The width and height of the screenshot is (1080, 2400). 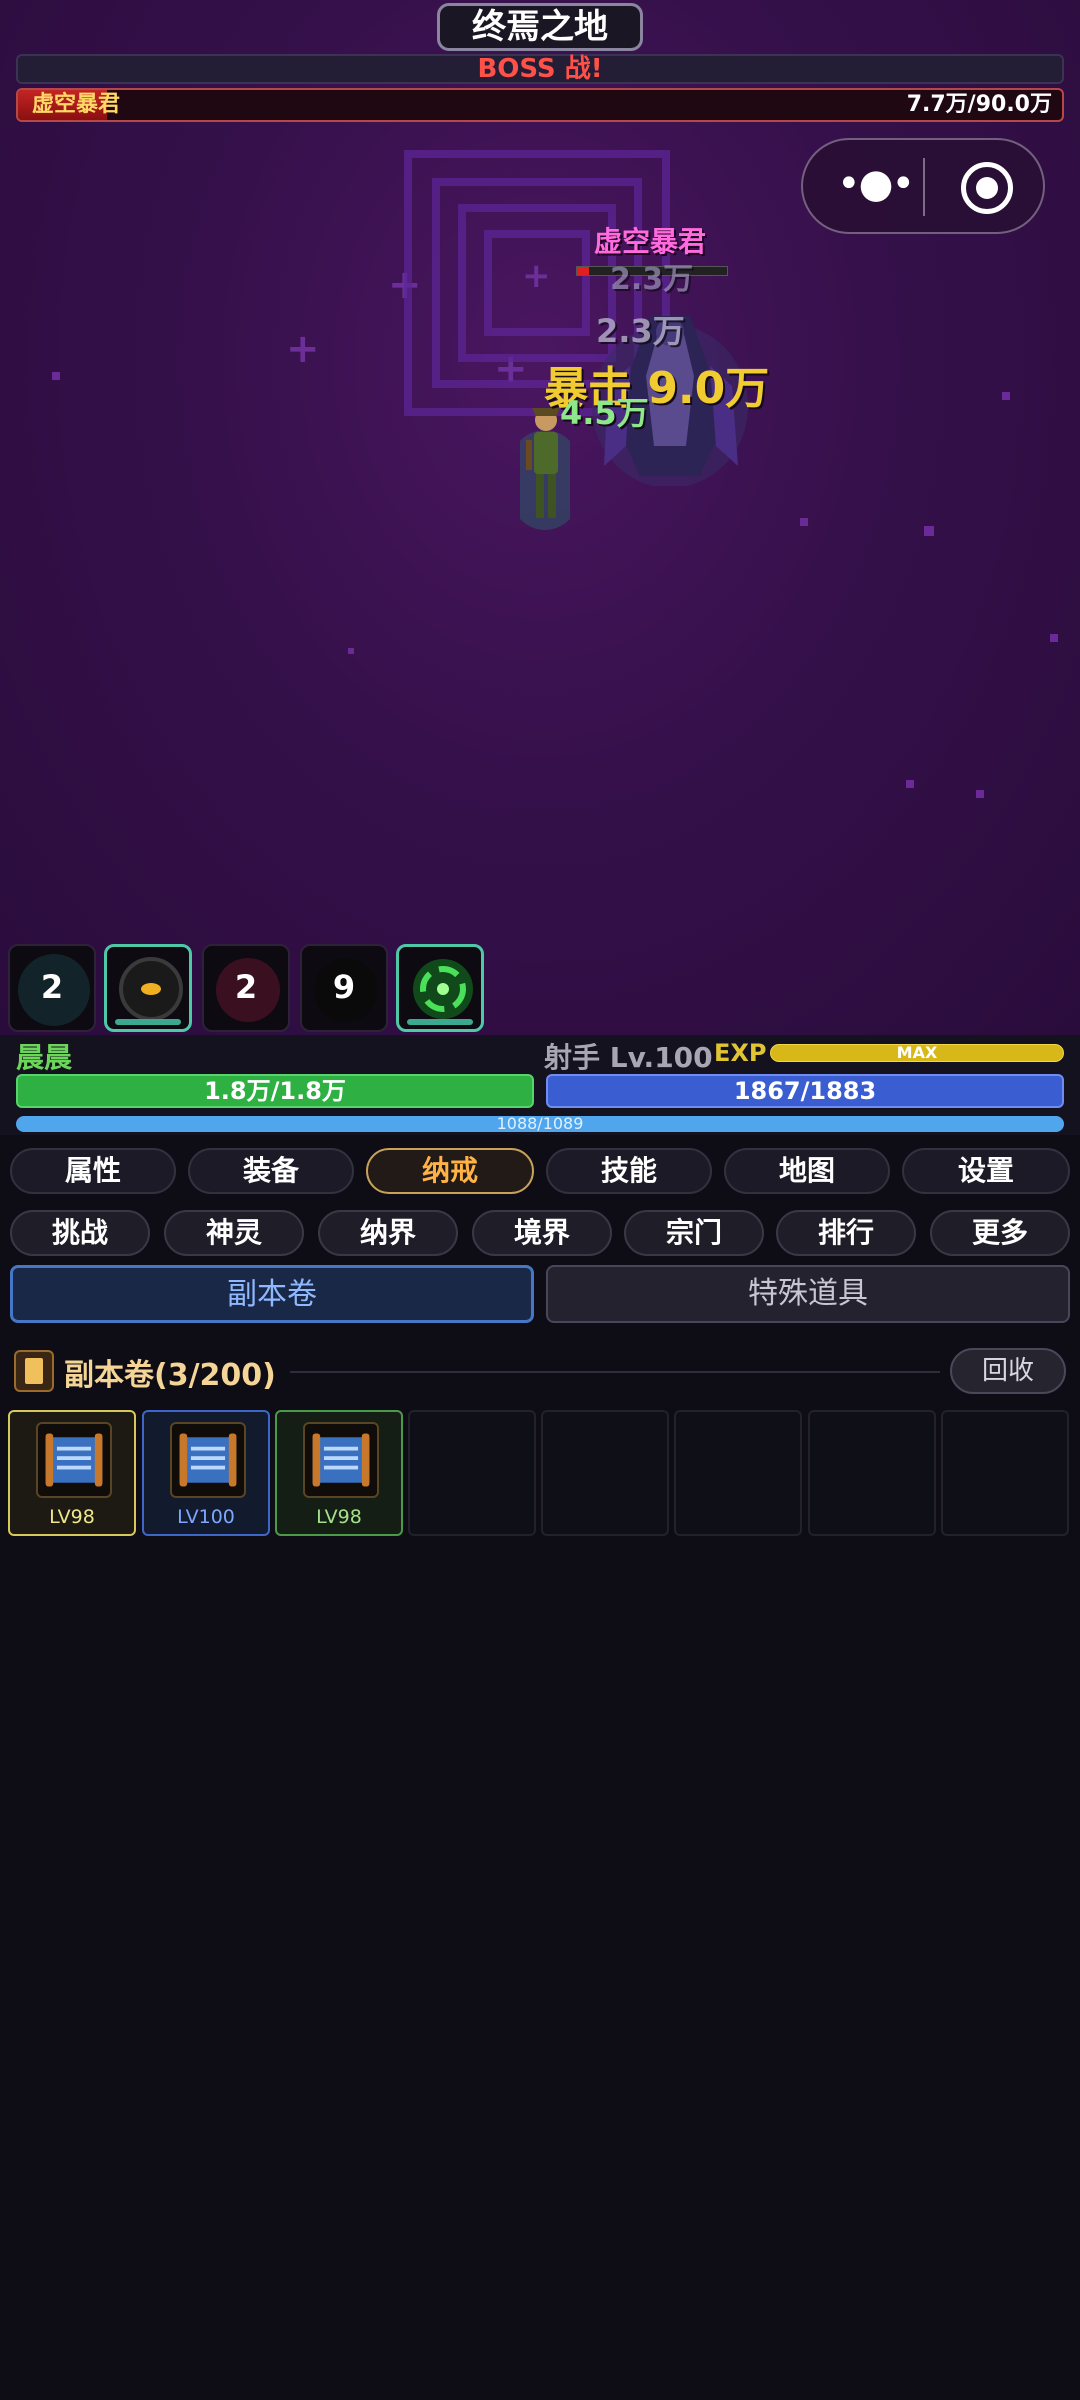 What do you see at coordinates (805, 1091) in the screenshot?
I see `mp-bar: 1867/1883` at bounding box center [805, 1091].